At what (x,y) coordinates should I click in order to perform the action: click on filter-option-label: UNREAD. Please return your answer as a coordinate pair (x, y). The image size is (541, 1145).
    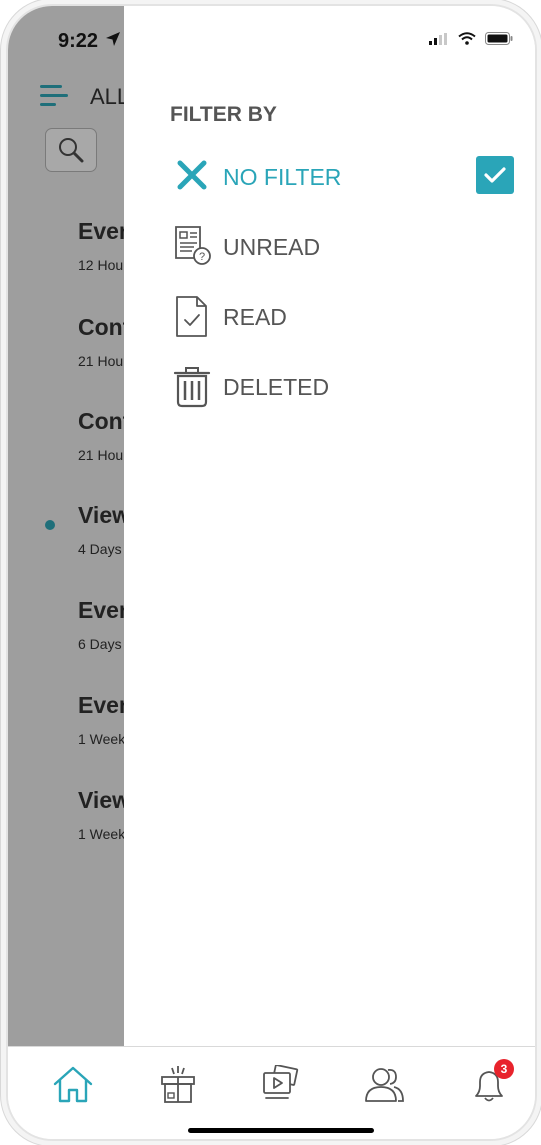
    Looking at the image, I should click on (272, 247).